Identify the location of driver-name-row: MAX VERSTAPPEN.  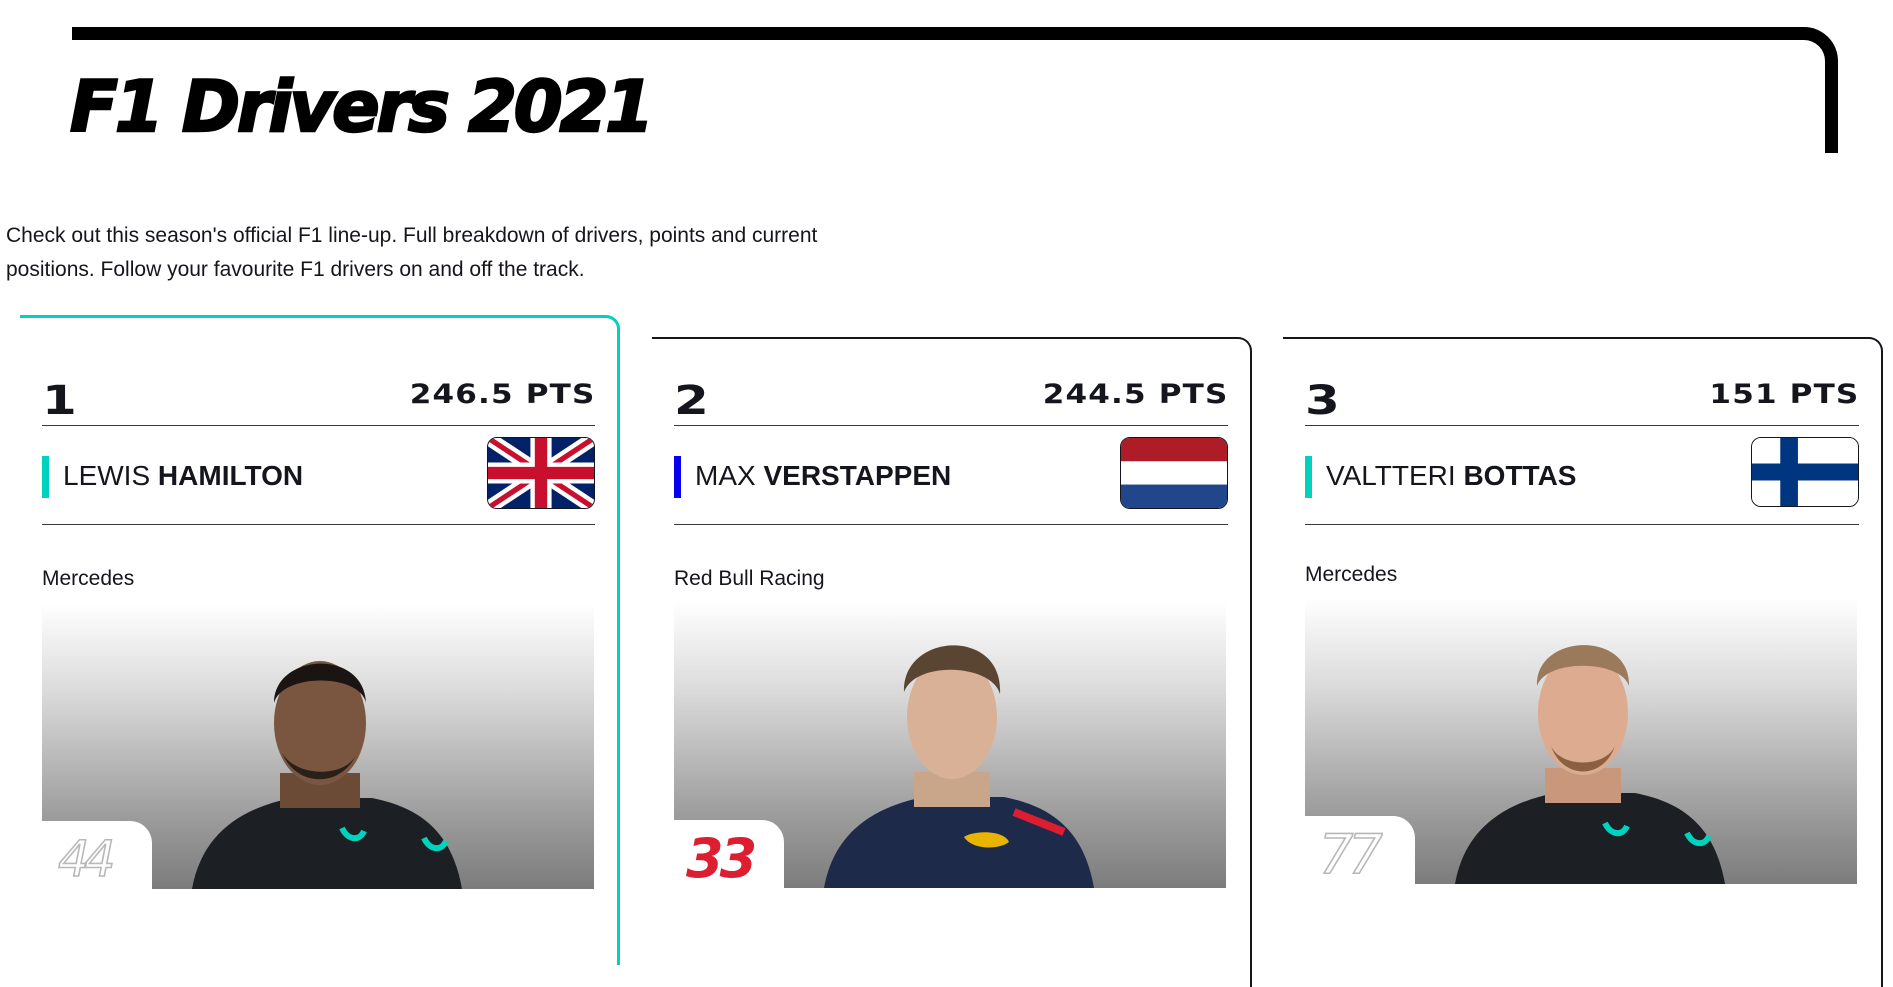
(951, 475).